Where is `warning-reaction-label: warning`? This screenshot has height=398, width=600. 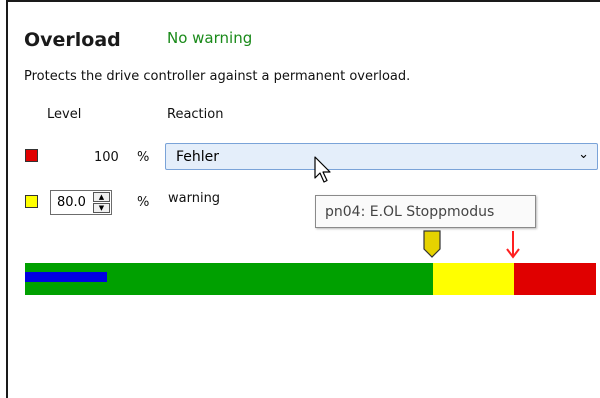
warning-reaction-label: warning is located at coordinates (194, 198).